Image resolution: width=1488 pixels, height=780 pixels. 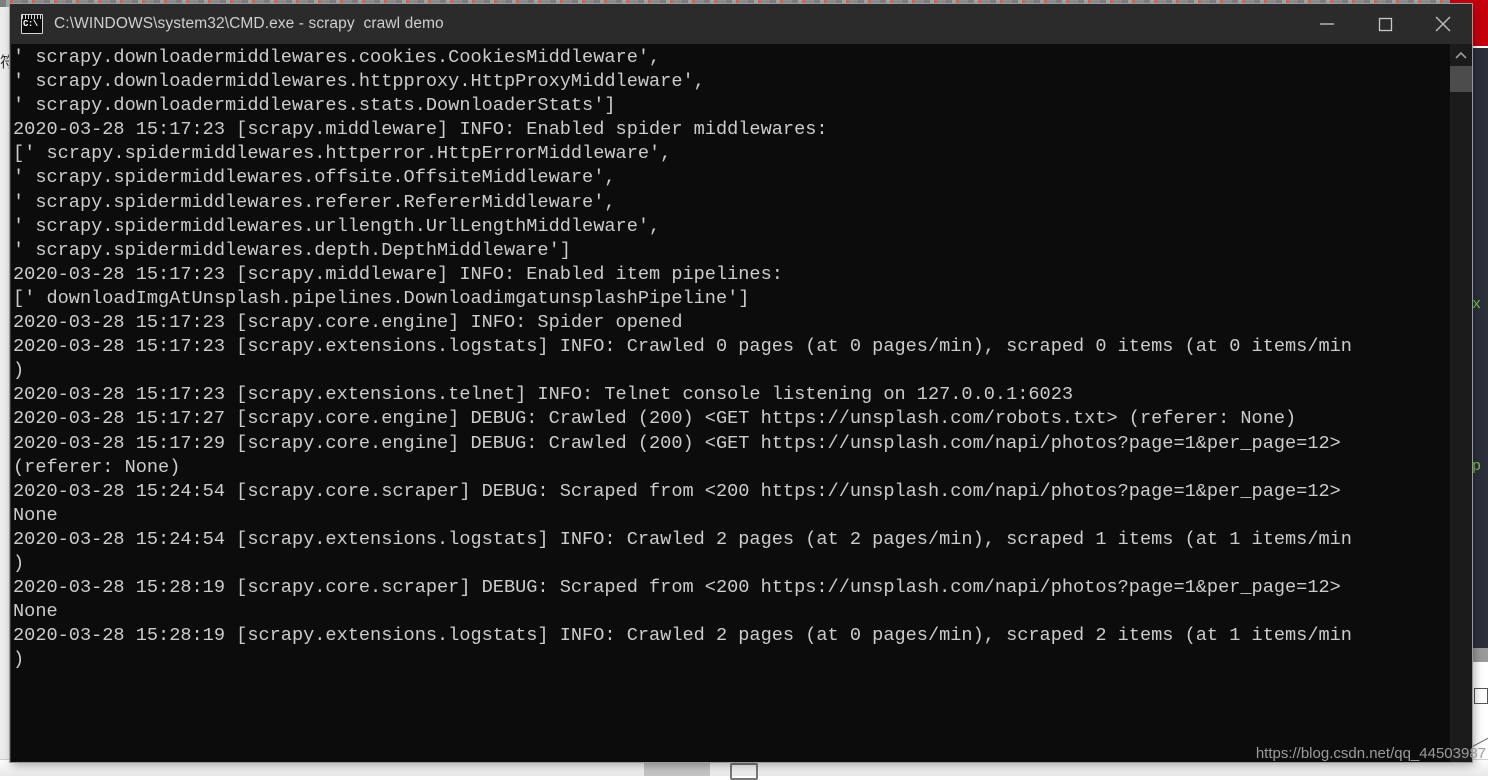 I want to click on background-right-icon, so click(x=1481, y=696).